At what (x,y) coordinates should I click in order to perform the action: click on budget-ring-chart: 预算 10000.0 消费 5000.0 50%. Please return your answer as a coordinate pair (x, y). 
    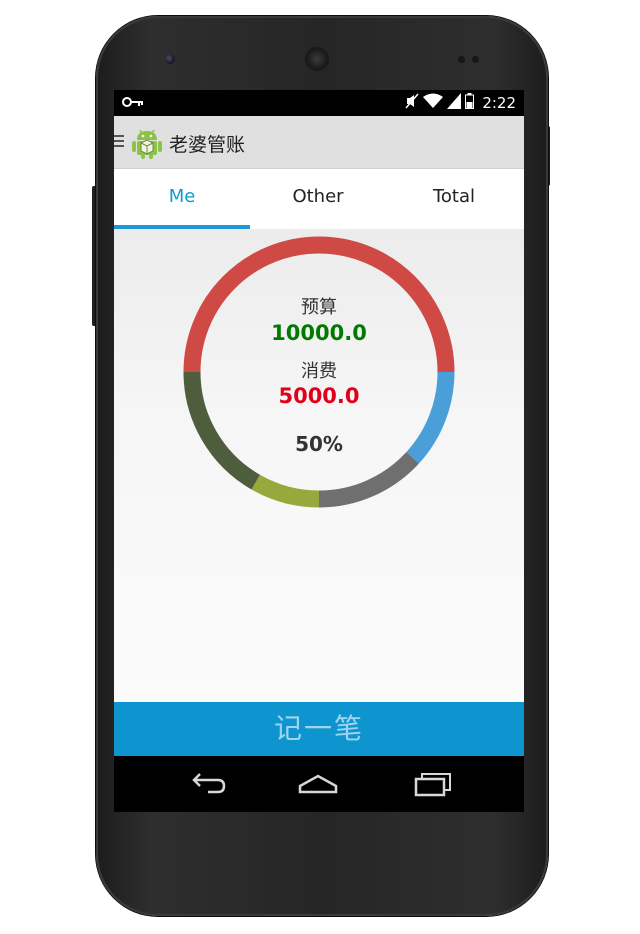
    Looking at the image, I should click on (319, 372).